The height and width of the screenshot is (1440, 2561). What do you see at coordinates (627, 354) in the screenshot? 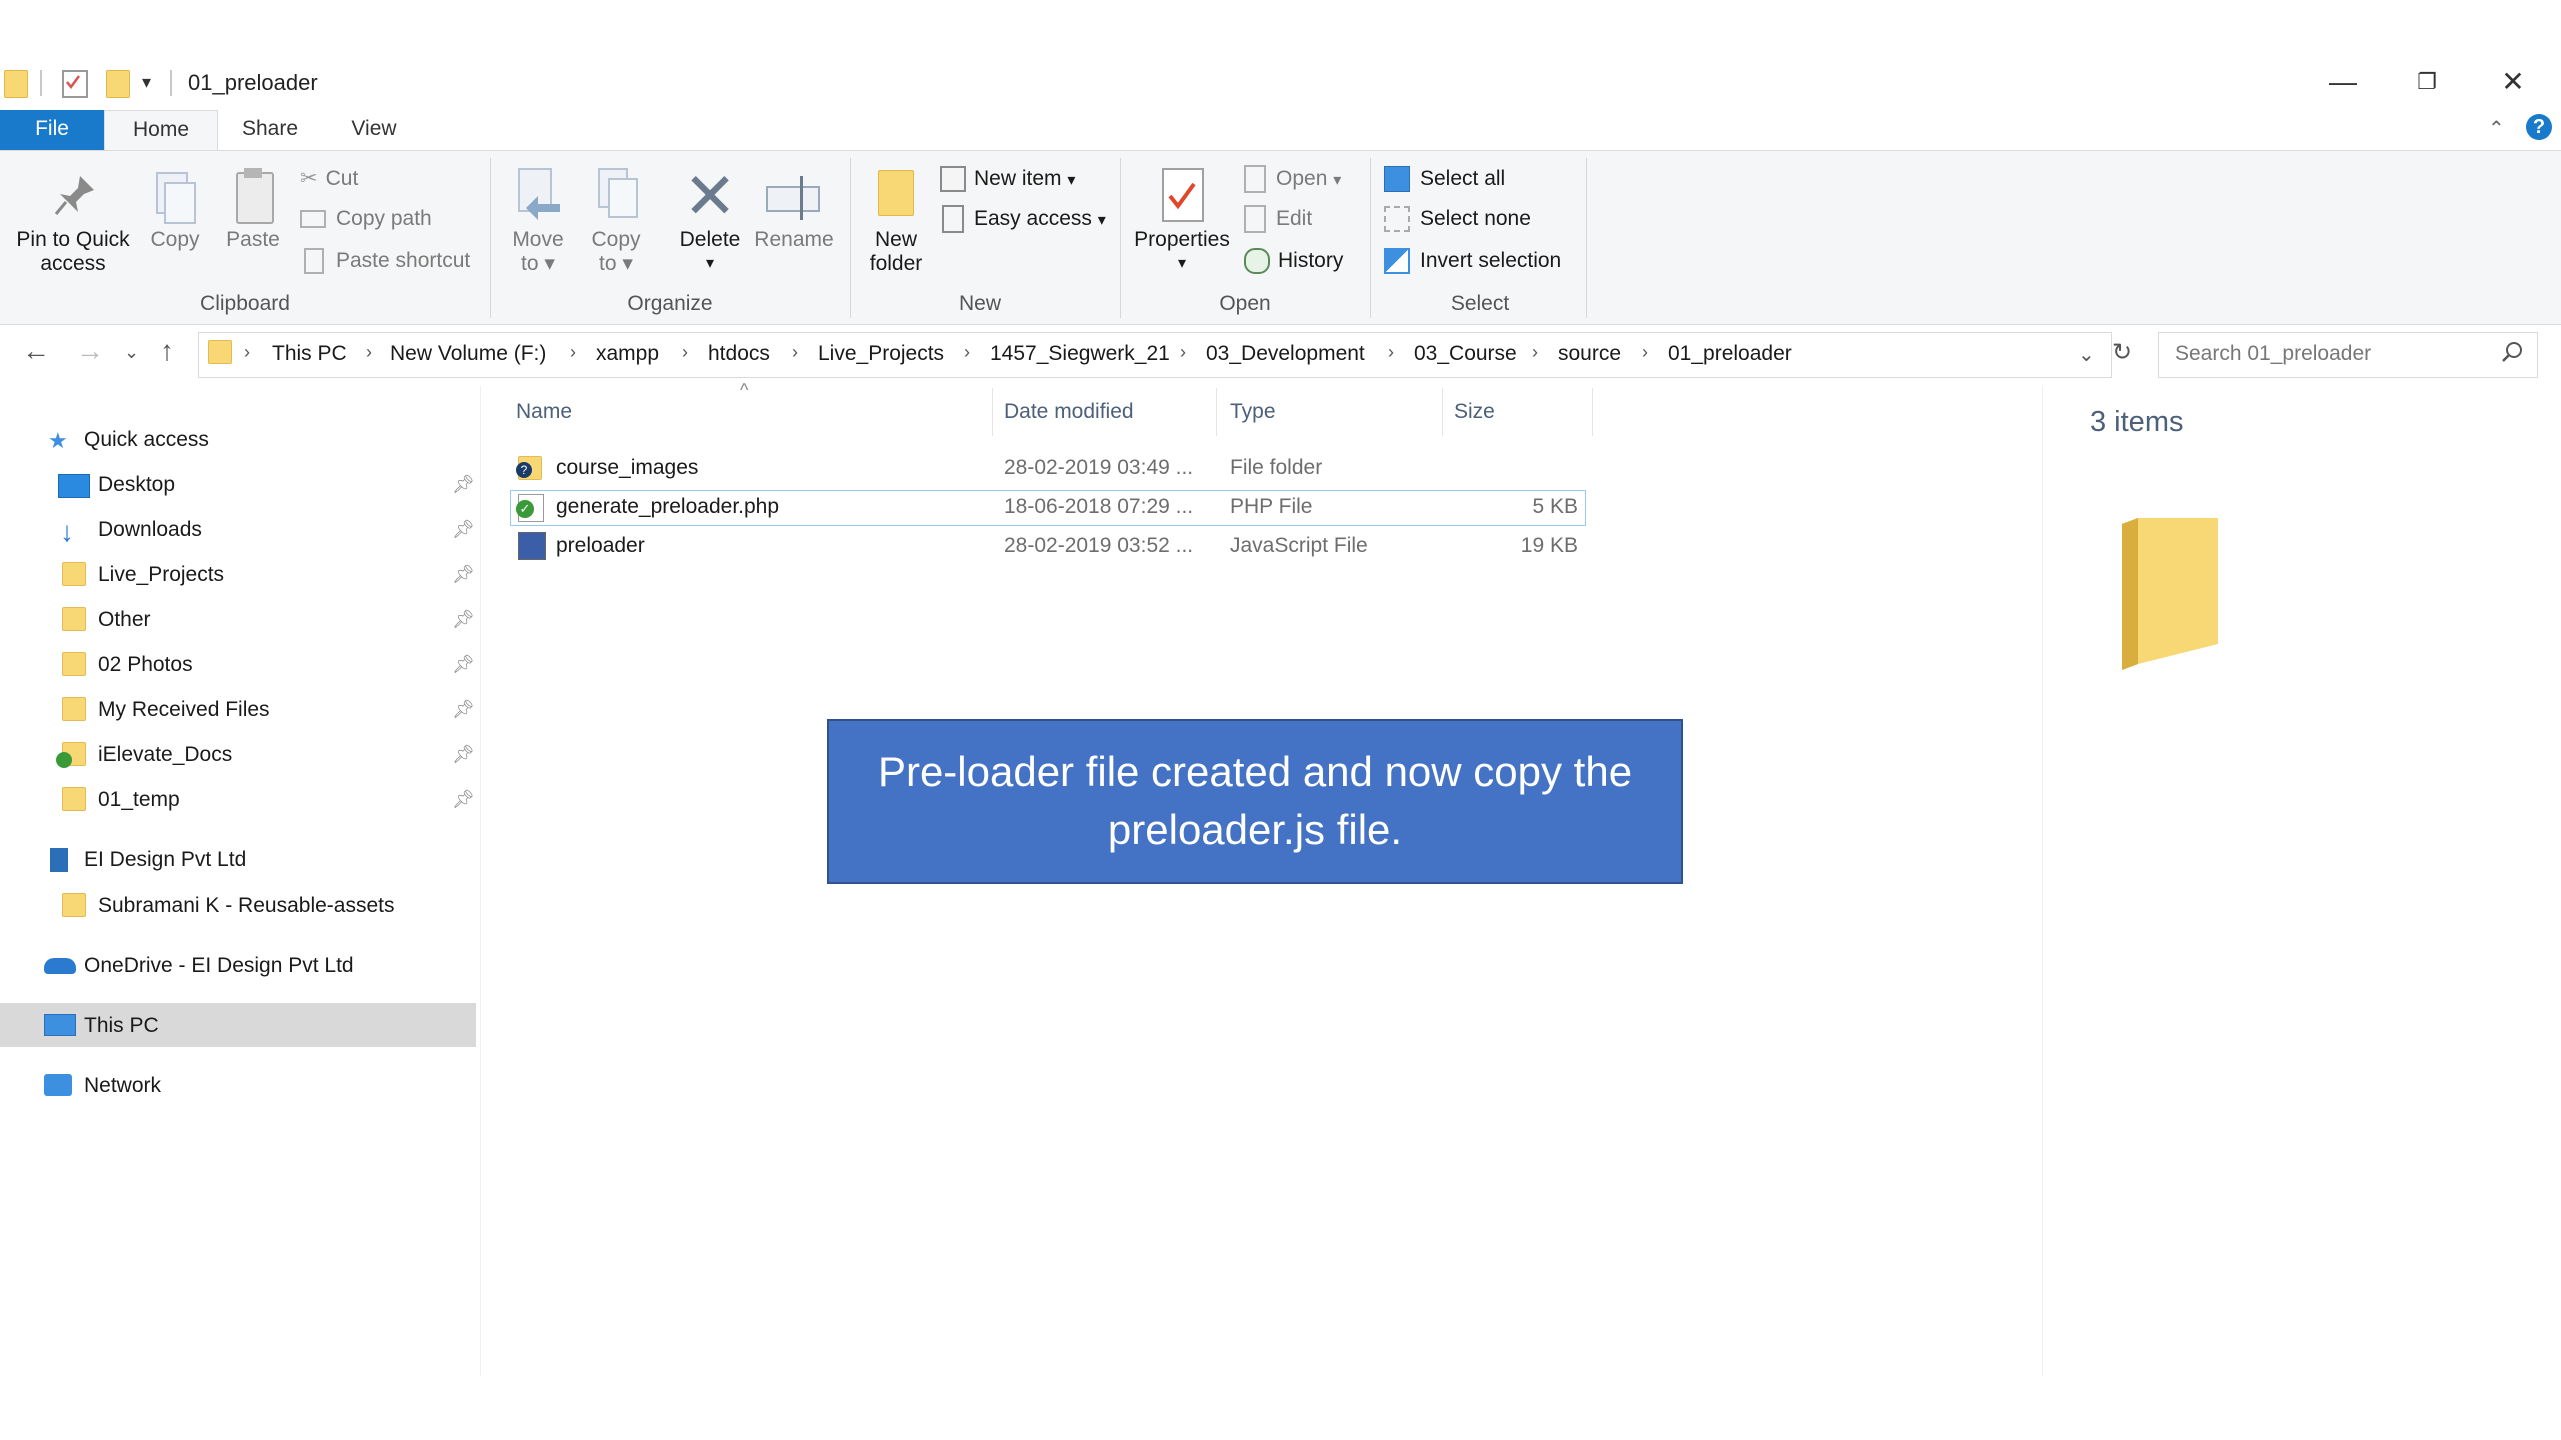
I see `breadcrumb-xampp: xampp` at bounding box center [627, 354].